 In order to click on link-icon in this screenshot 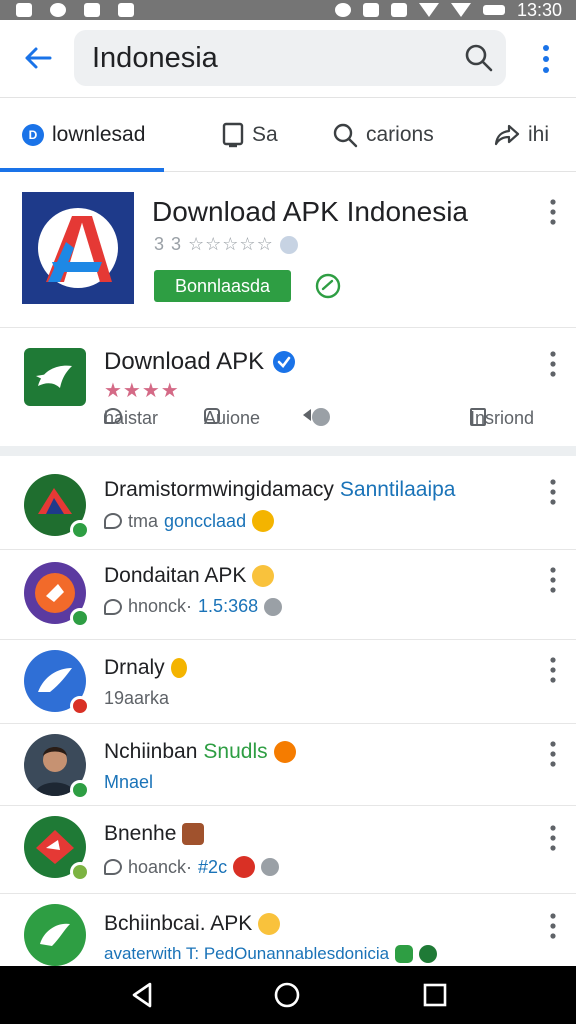, I will do `click(92, 10)`.